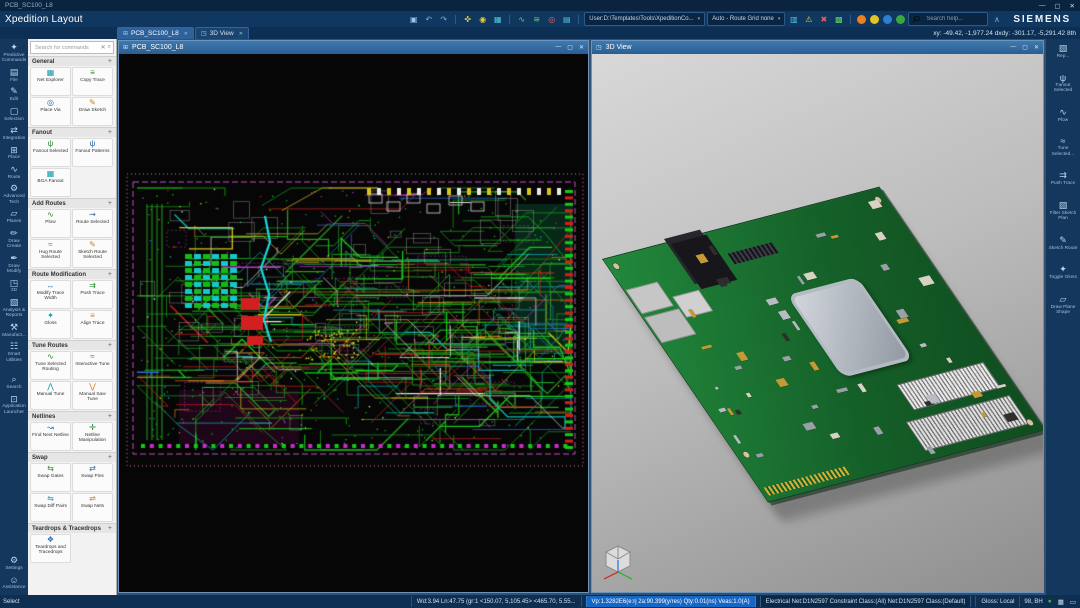 This screenshot has width=1080, height=608. Describe the element at coordinates (50, 294) in the screenshot. I see `command-modify-trace-width: ↔ Modify Trace Width` at that location.